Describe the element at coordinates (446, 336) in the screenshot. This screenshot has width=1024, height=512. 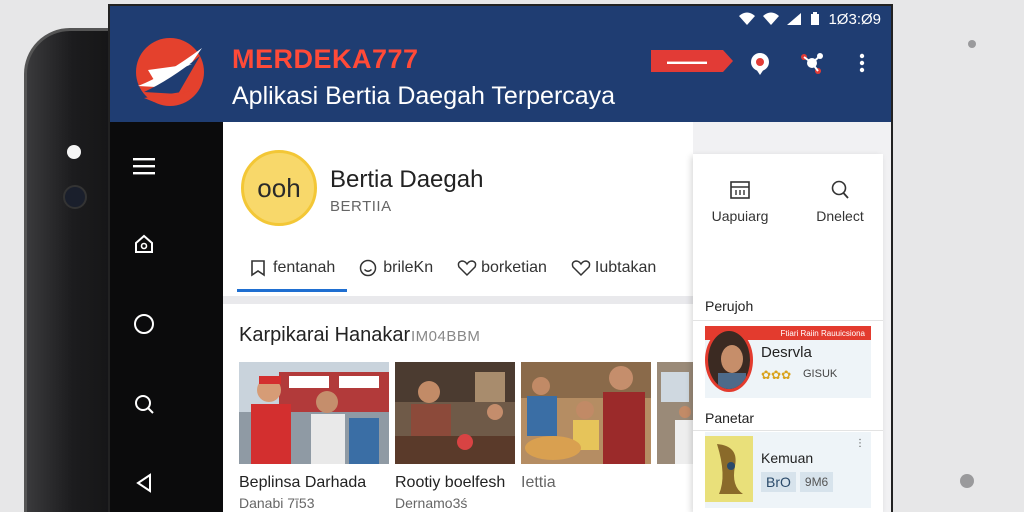
I see `section-meta: IM04BBM` at that location.